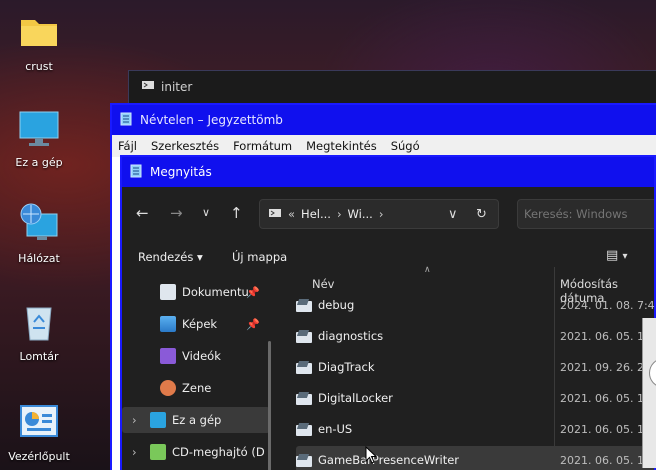 Image resolution: width=656 pixels, height=470 pixels. I want to click on menu-view: Megtekintés, so click(341, 146).